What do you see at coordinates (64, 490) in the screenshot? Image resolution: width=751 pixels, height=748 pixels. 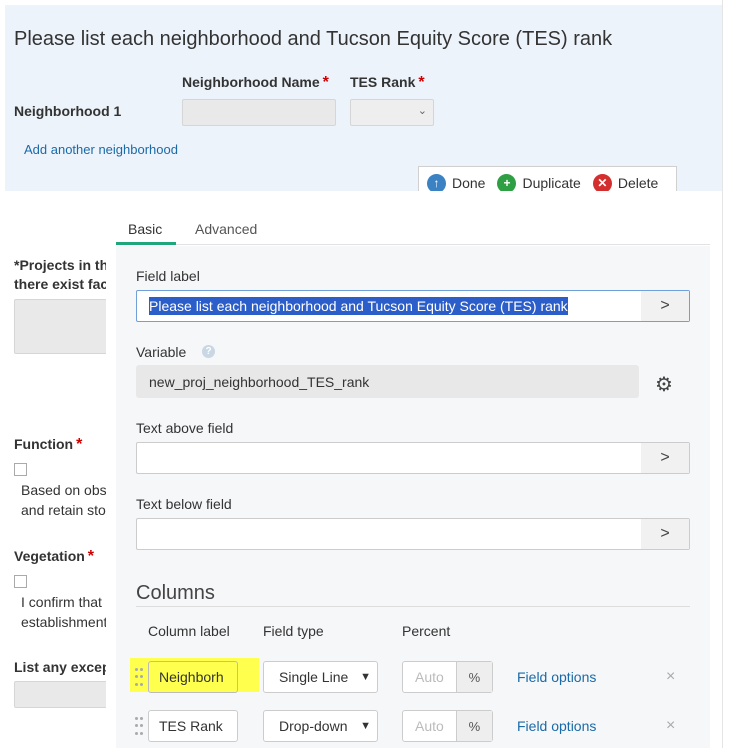 I see `function-text-line1: Based on obs` at bounding box center [64, 490].